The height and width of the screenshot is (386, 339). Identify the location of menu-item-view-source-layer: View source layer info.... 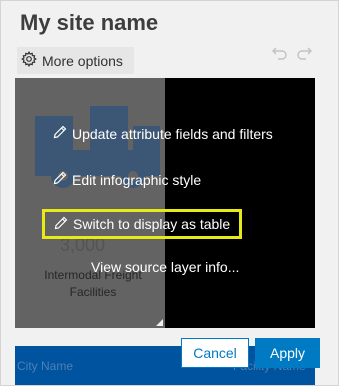
(165, 267).